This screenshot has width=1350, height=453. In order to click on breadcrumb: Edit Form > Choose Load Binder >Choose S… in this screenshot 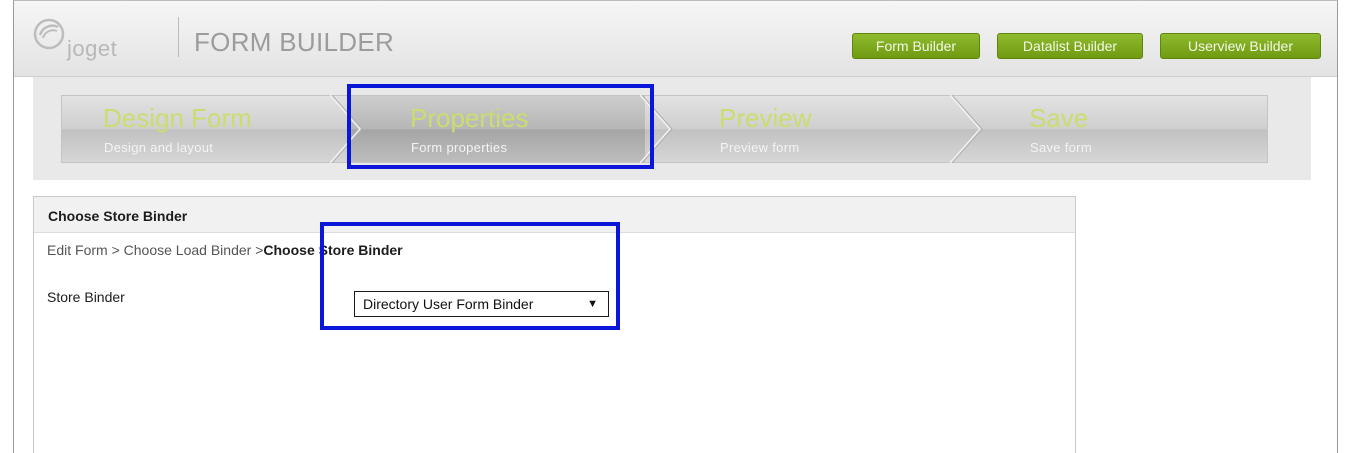, I will do `click(225, 250)`.